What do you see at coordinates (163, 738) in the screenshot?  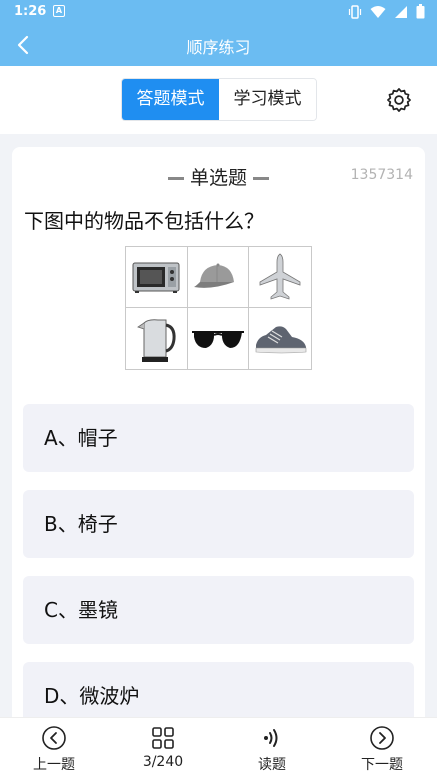 I see `grid-icon` at bounding box center [163, 738].